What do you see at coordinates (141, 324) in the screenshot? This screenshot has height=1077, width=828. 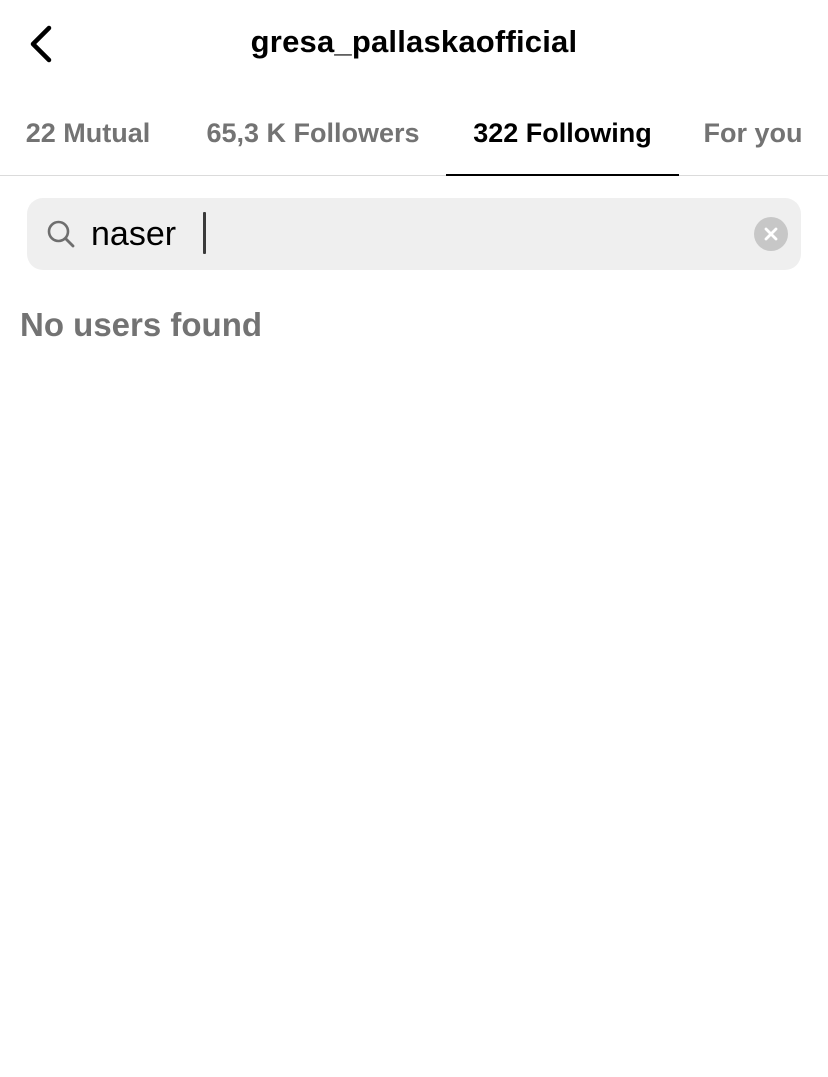 I see `empty-results-message: No users found` at bounding box center [141, 324].